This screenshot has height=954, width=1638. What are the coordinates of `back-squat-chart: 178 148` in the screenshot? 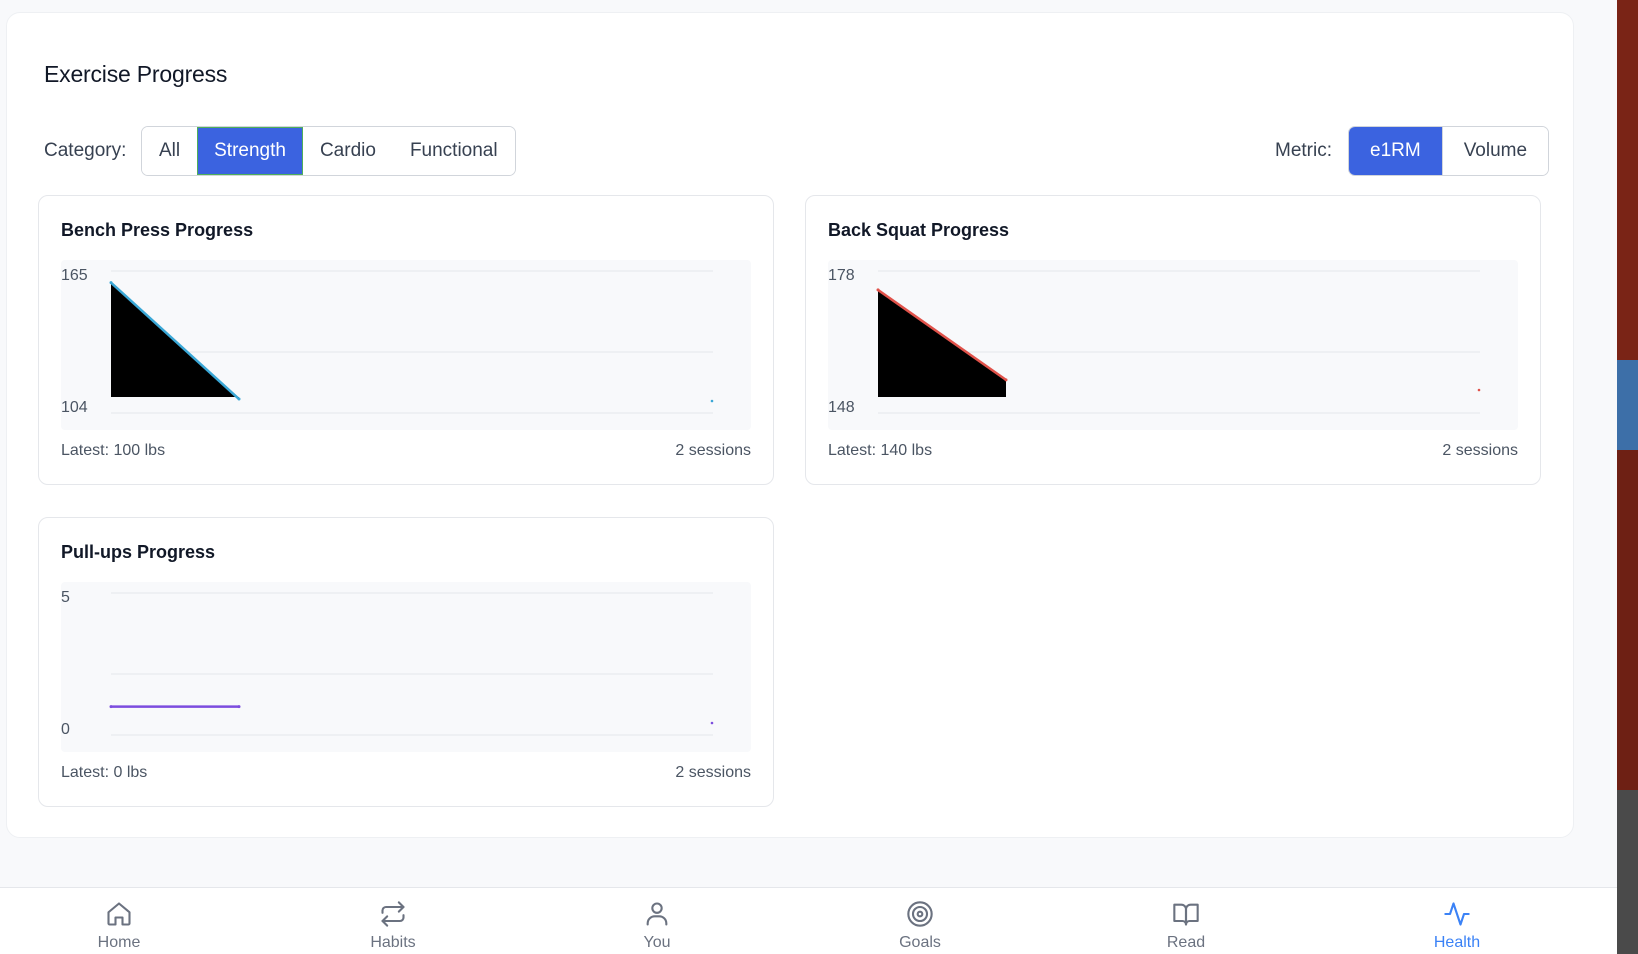 It's located at (1173, 345).